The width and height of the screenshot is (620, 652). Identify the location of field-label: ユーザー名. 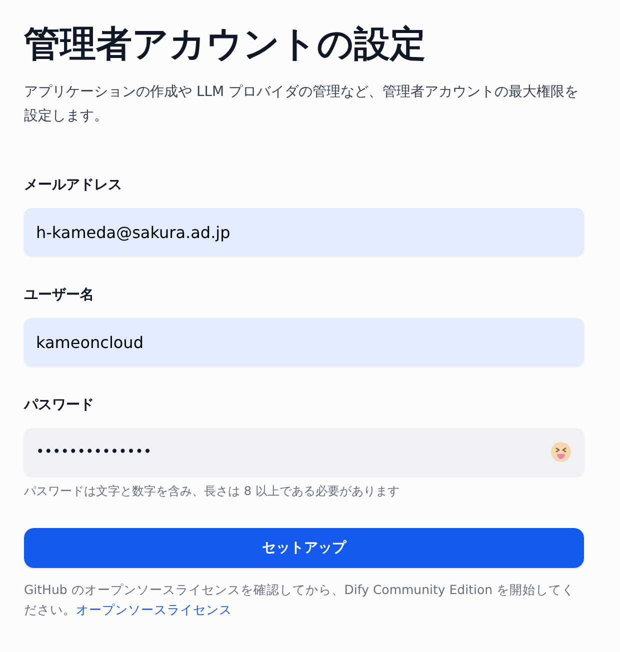
(59, 295).